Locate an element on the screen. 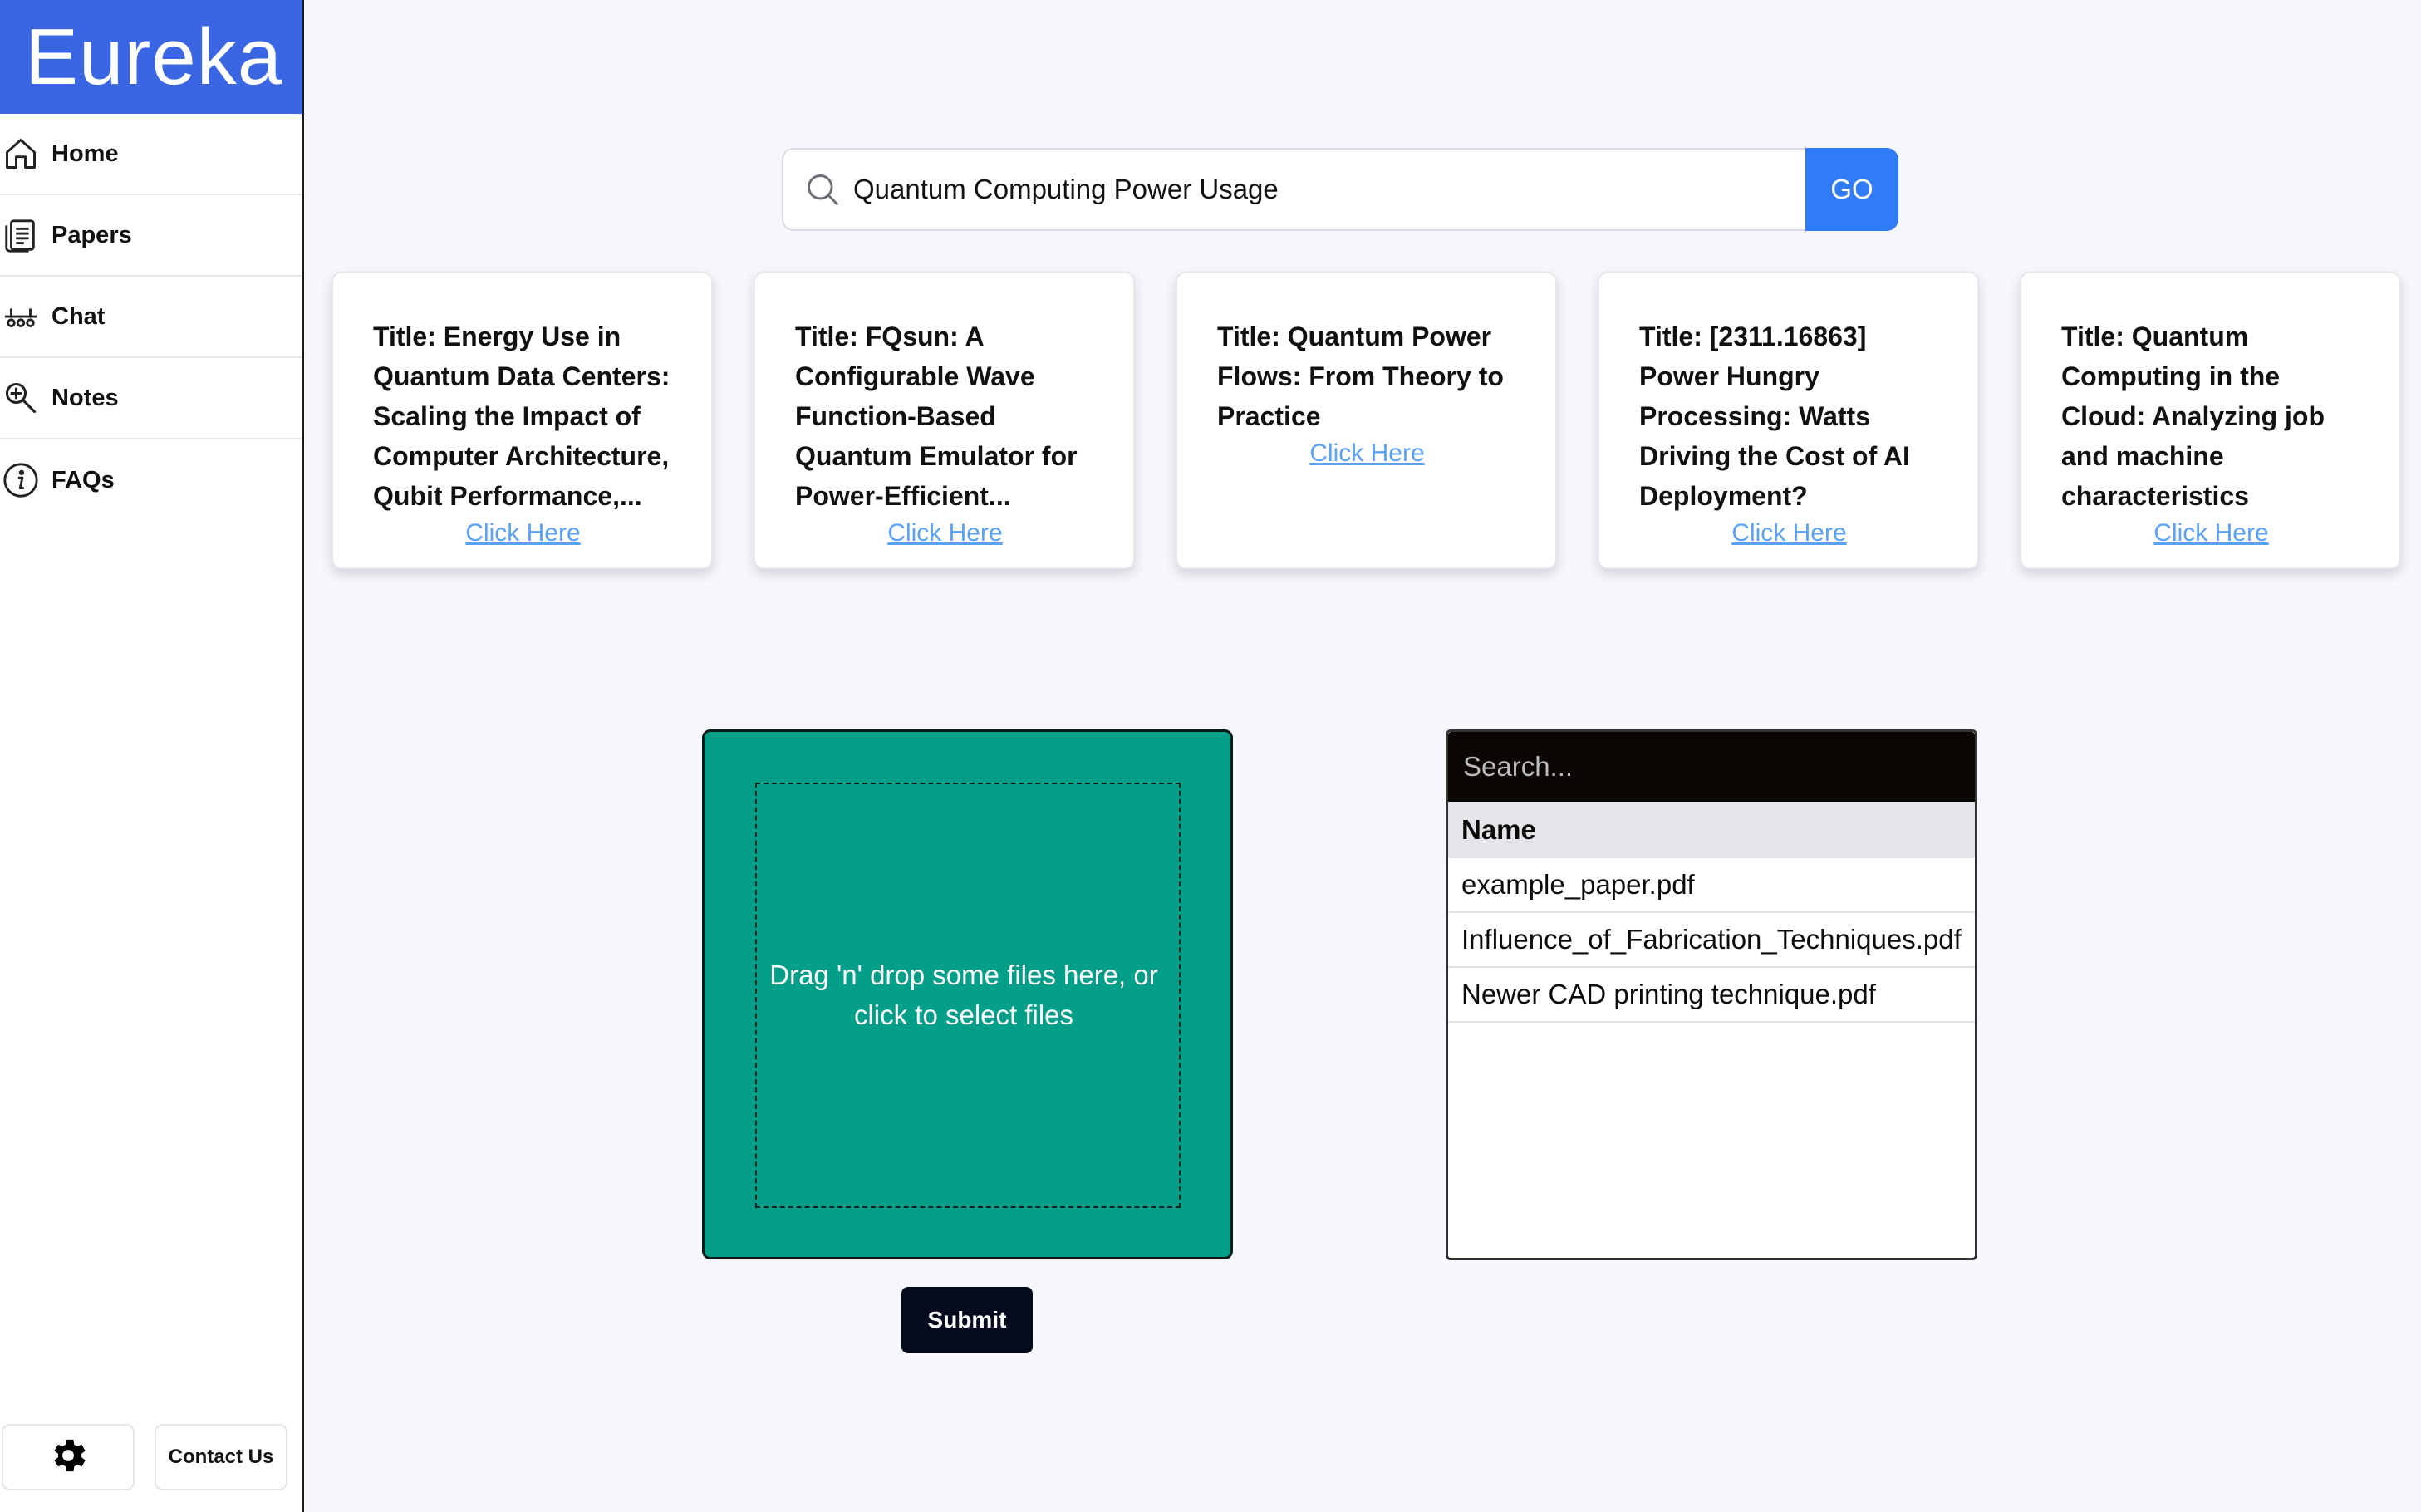 The width and height of the screenshot is (2421, 1512). sidebar-item-label: Papers is located at coordinates (92, 235).